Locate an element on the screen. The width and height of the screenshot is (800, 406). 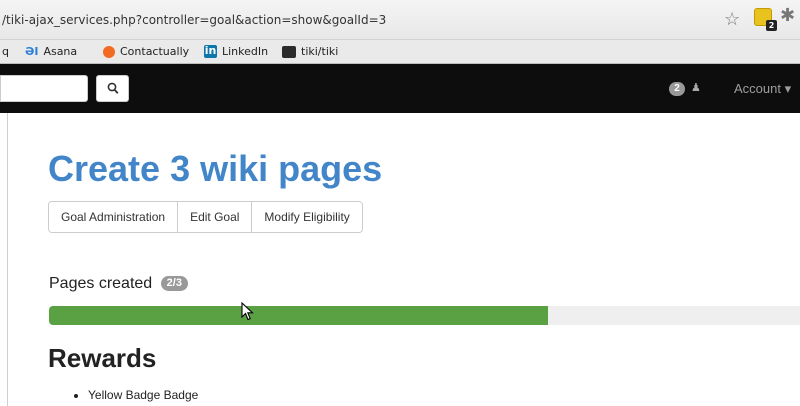
bookmark-label: LinkedIn is located at coordinates (245, 51).